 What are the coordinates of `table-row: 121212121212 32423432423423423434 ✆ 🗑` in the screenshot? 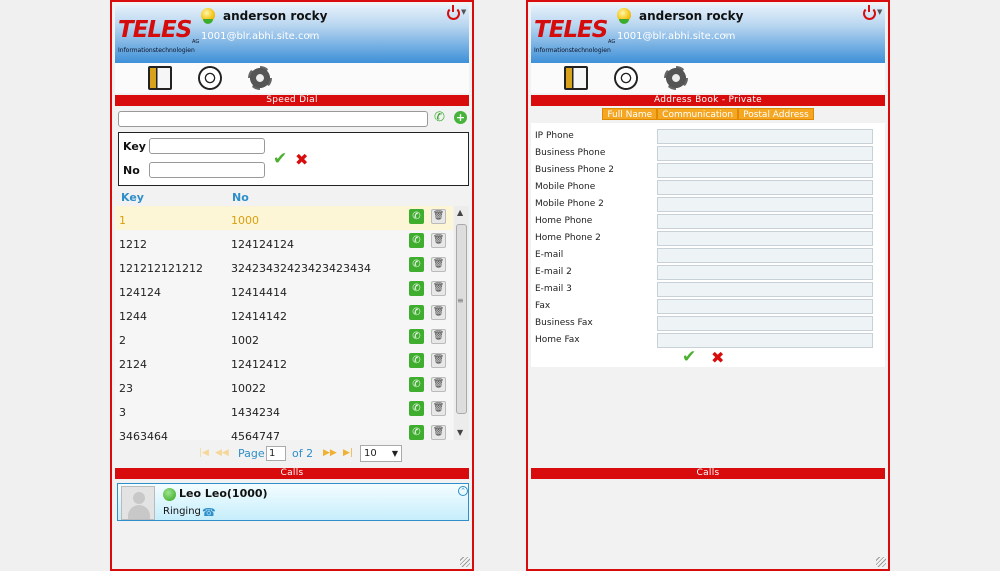 It's located at (284, 266).